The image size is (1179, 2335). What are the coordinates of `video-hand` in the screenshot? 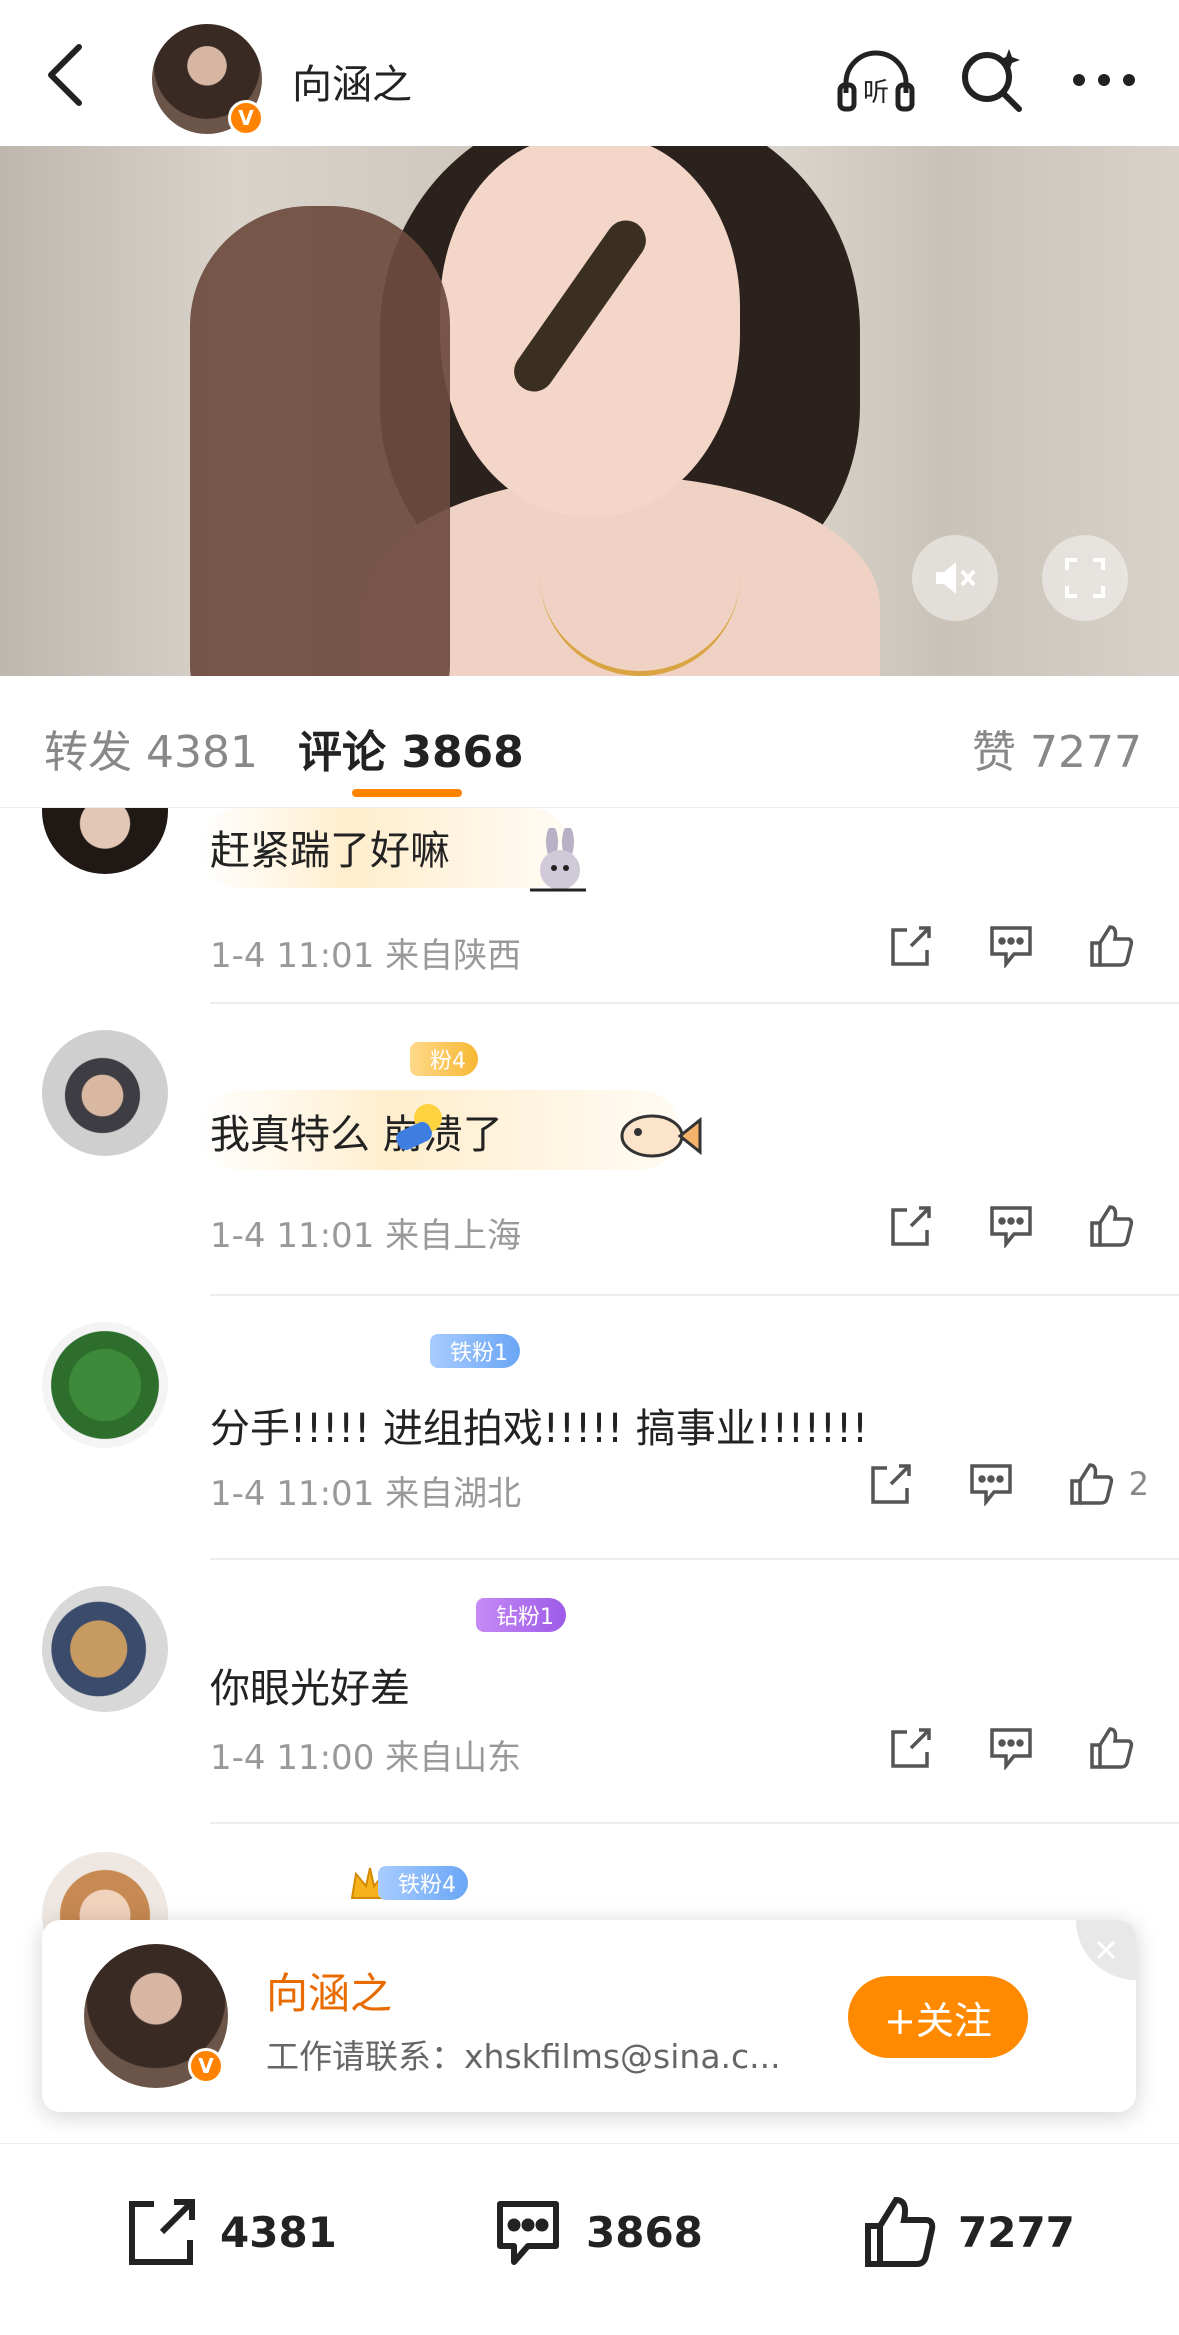 It's located at (320, 441).